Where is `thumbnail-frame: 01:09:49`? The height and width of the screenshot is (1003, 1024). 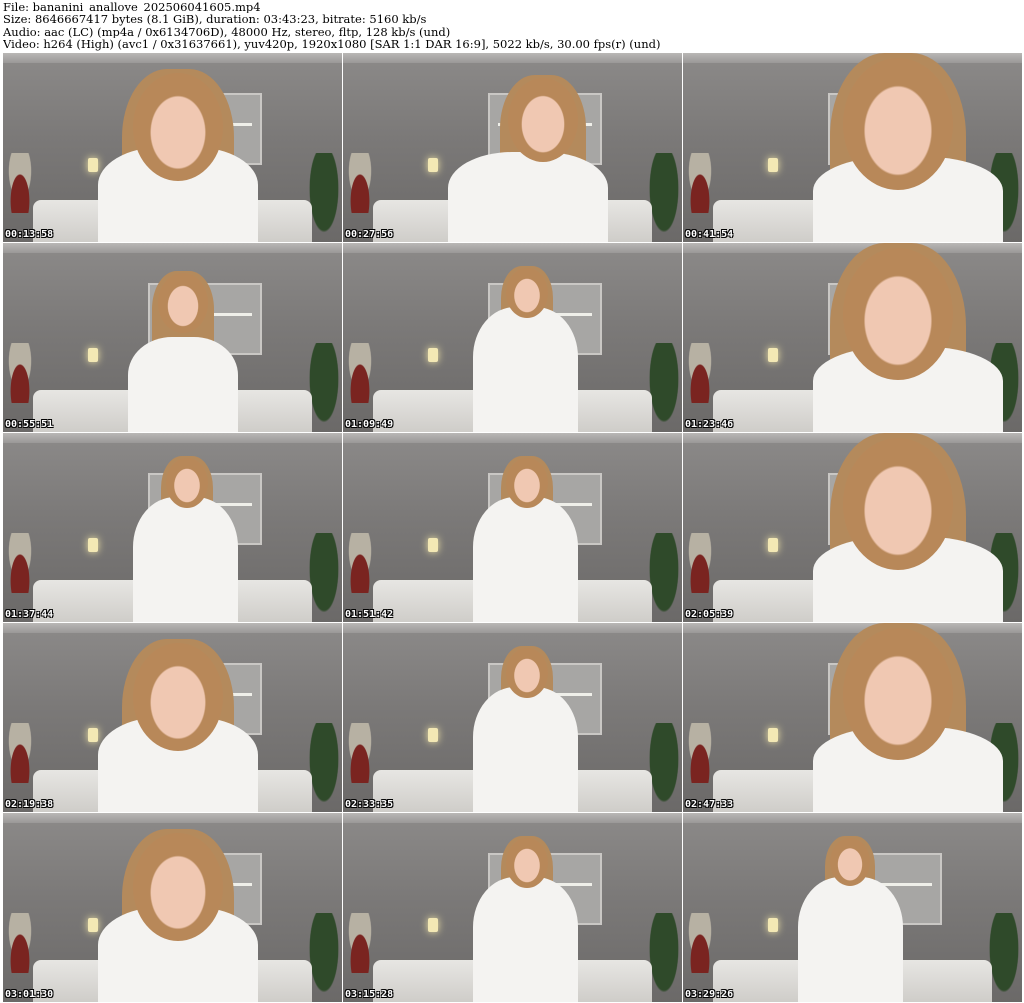
thumbnail-frame: 01:09:49 is located at coordinates (512, 337).